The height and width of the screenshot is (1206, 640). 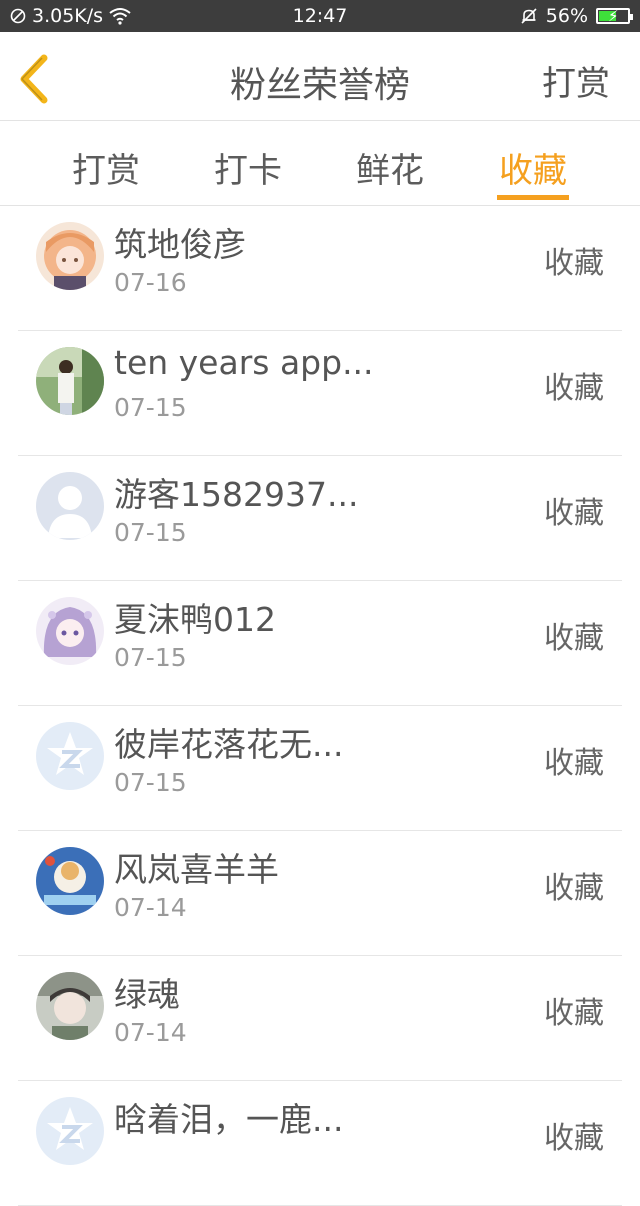 I want to click on nav-header: 粉丝荣誉榜 打赏, so click(x=320, y=76).